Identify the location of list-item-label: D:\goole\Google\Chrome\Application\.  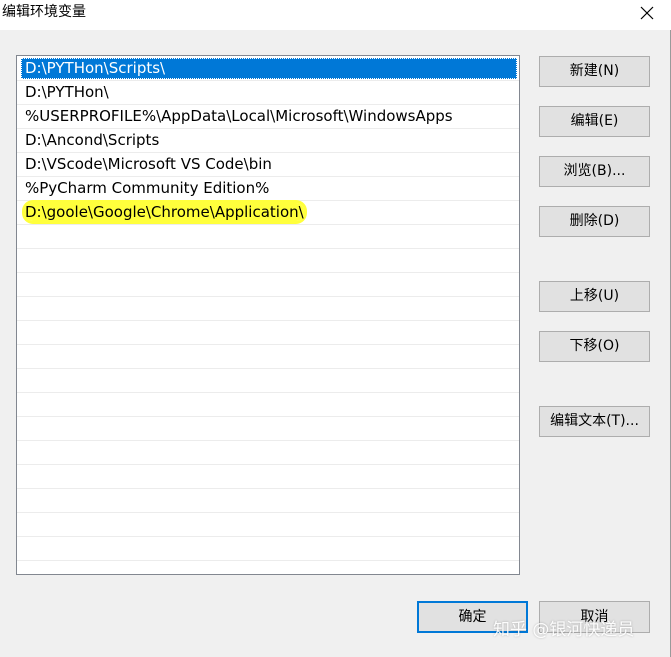
(269, 212).